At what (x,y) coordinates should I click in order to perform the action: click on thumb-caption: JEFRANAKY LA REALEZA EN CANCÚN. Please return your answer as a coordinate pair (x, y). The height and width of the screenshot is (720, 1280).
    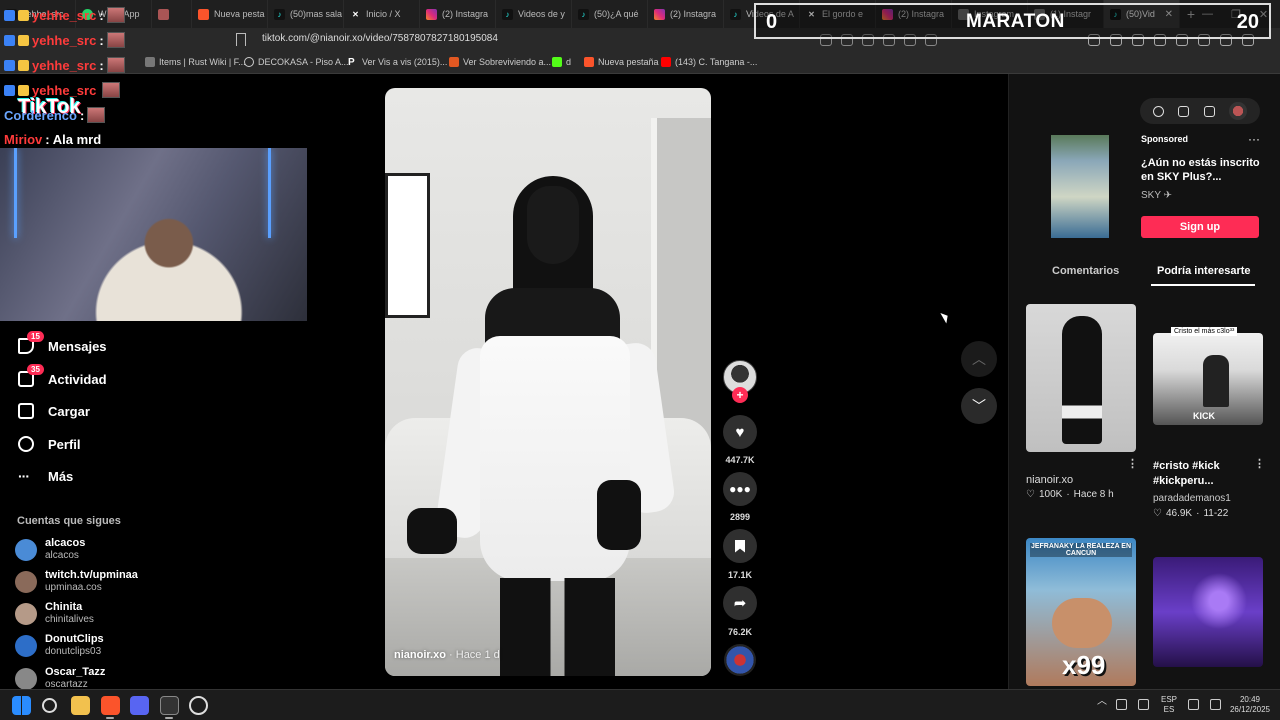
    Looking at the image, I should click on (1081, 550).